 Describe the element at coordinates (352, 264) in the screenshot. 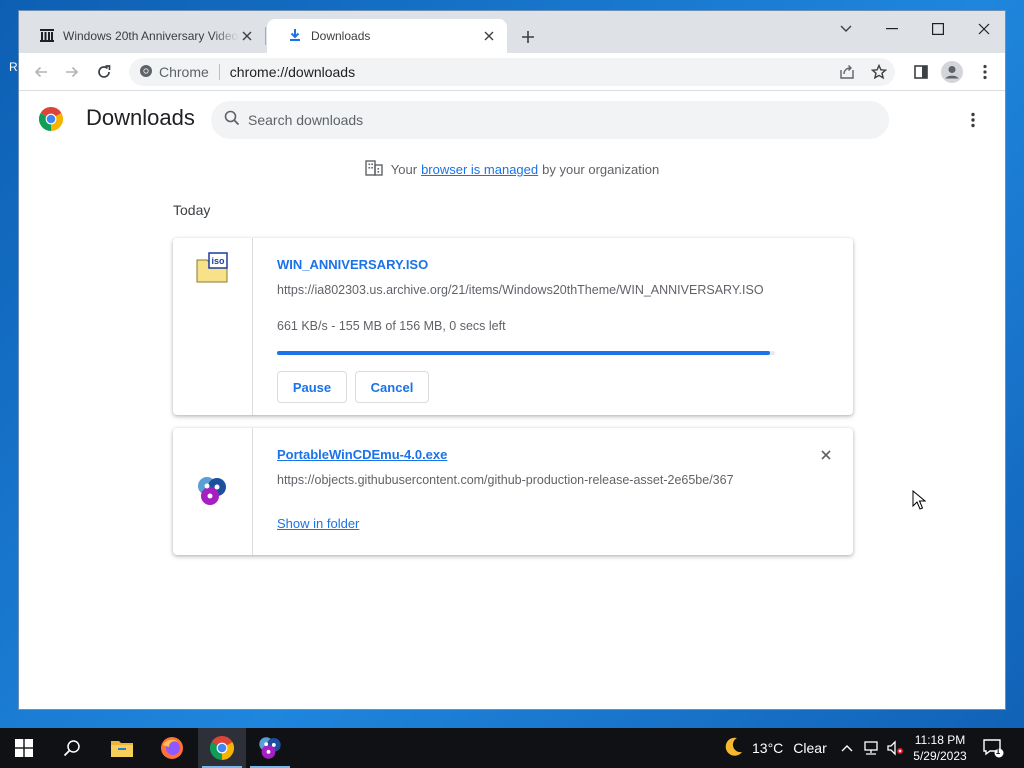

I see `download-filename-link: WIN_ANNIVERSARY.ISO` at that location.